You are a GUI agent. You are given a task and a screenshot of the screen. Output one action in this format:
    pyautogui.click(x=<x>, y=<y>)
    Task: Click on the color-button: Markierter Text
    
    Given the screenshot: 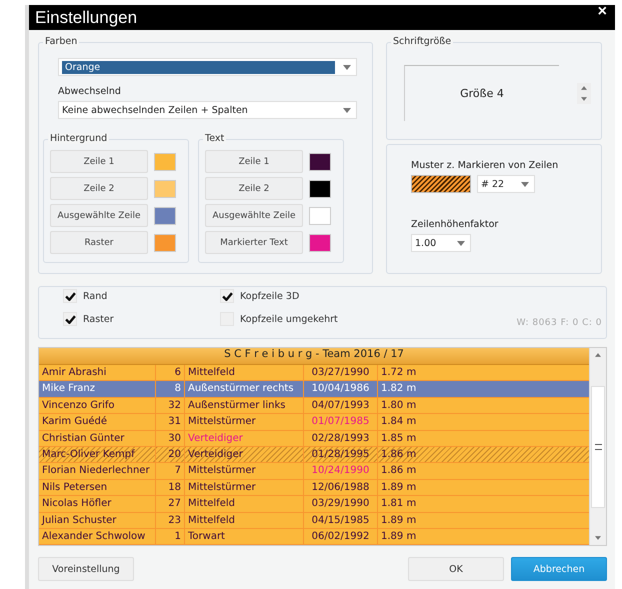 What is the action you would take?
    pyautogui.click(x=254, y=242)
    